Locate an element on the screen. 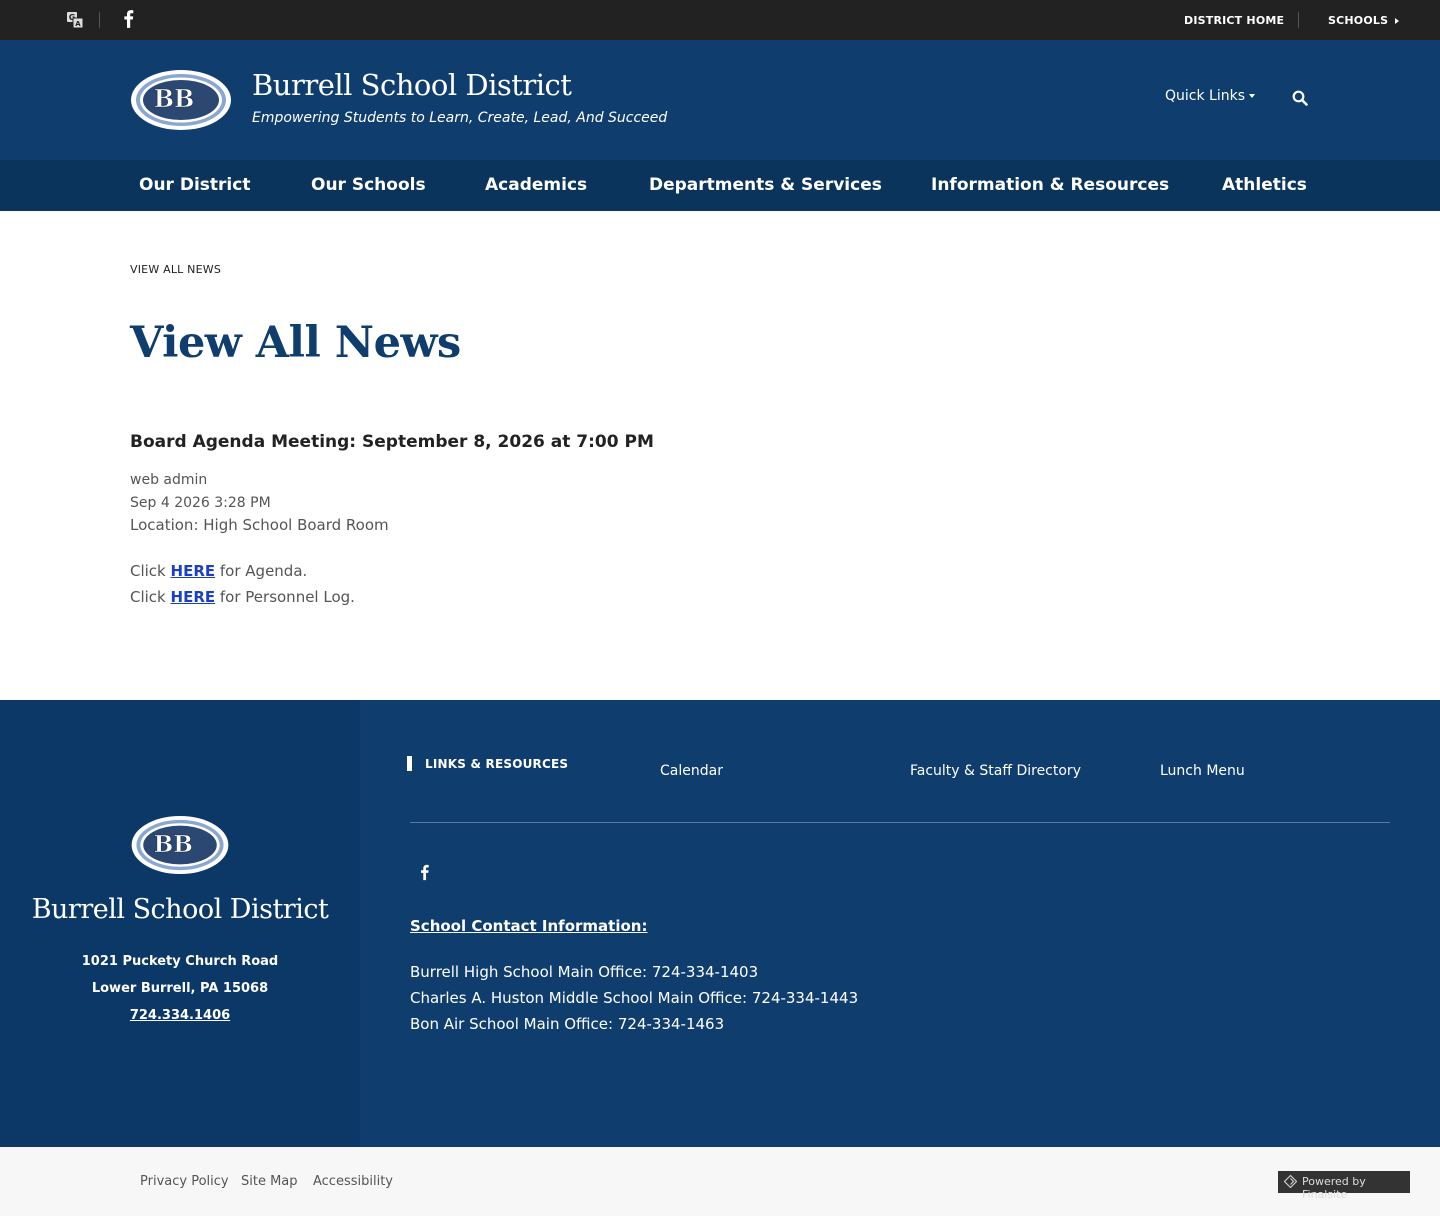 This screenshot has width=1440, height=1216. personnel-line-prefix: Click is located at coordinates (150, 597).